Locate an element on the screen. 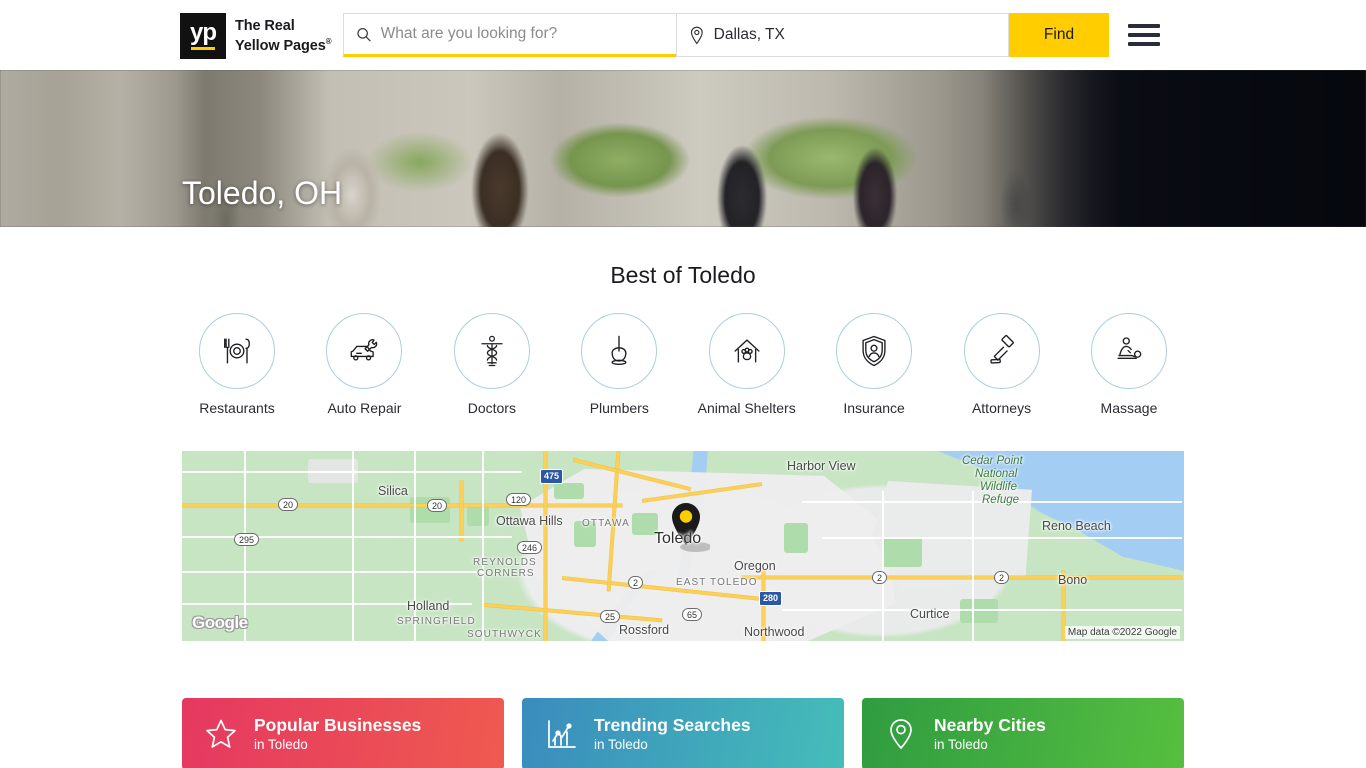 This screenshot has width=1366, height=768. trending-chart-icon is located at coordinates (562, 734).